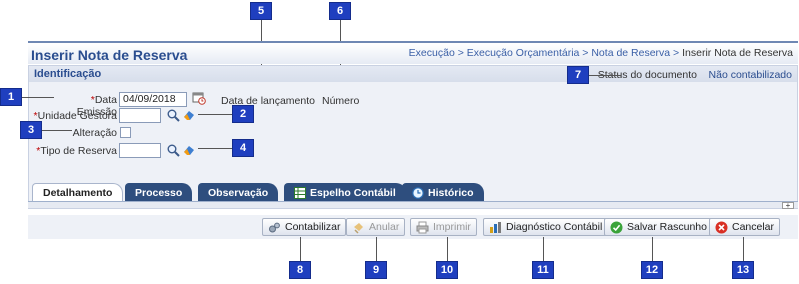 Image resolution: width=799 pixels, height=284 pixels. Describe the element at coordinates (743, 270) in the screenshot. I see `callout-marker-13: 13` at that location.